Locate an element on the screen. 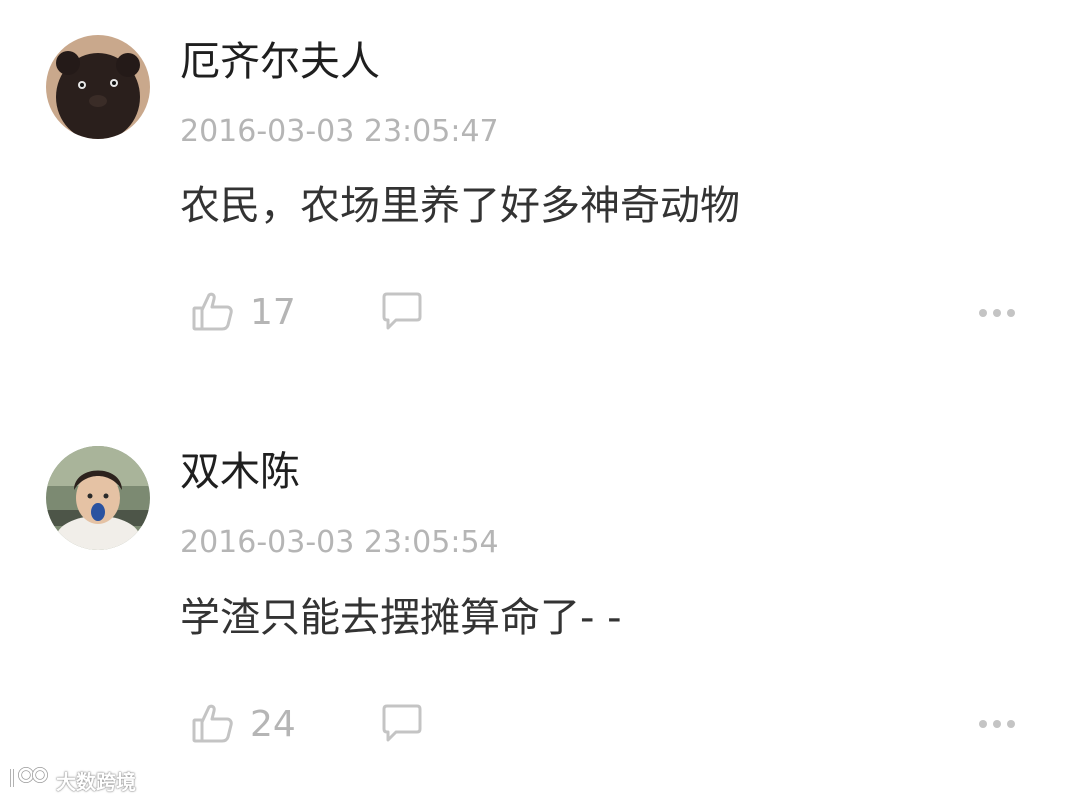  like-count: 17 is located at coordinates (273, 312).